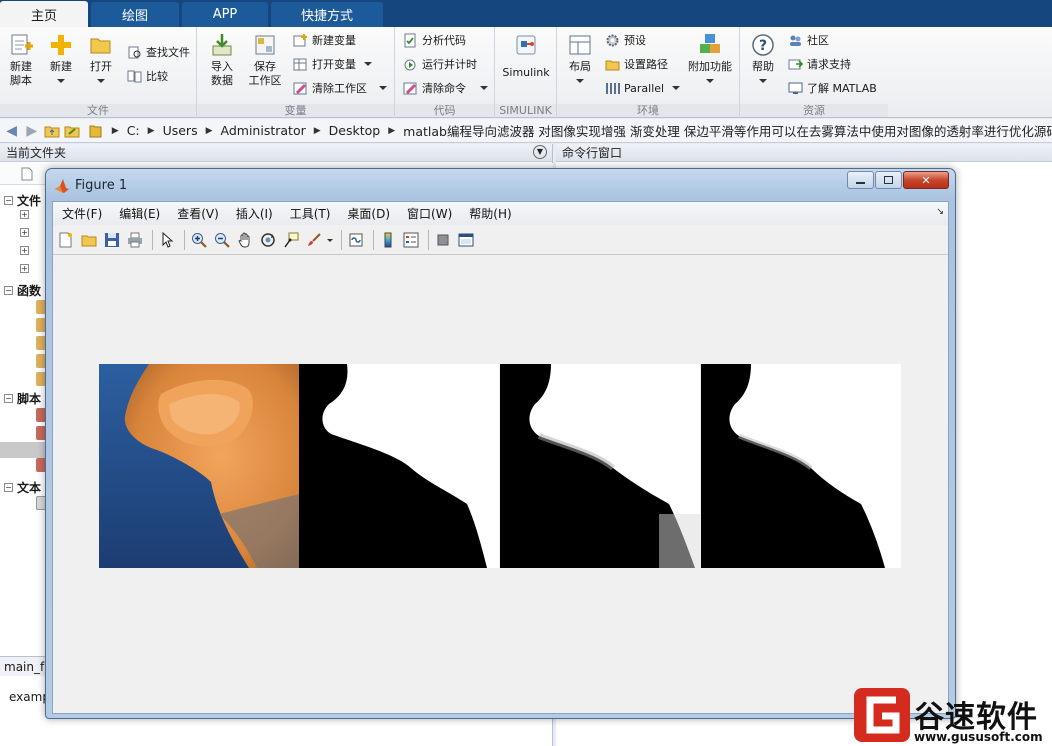 The width and height of the screenshot is (1052, 746). Describe the element at coordinates (22, 200) in the screenshot. I see `section-files: − 文件` at that location.